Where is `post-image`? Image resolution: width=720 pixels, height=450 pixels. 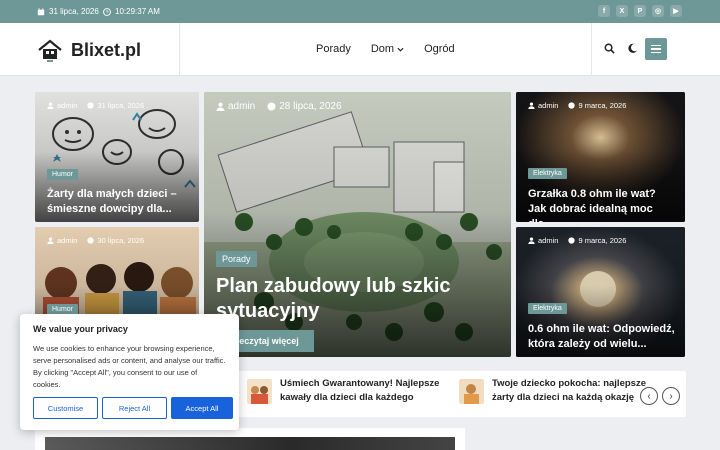 post-image is located at coordinates (250, 443).